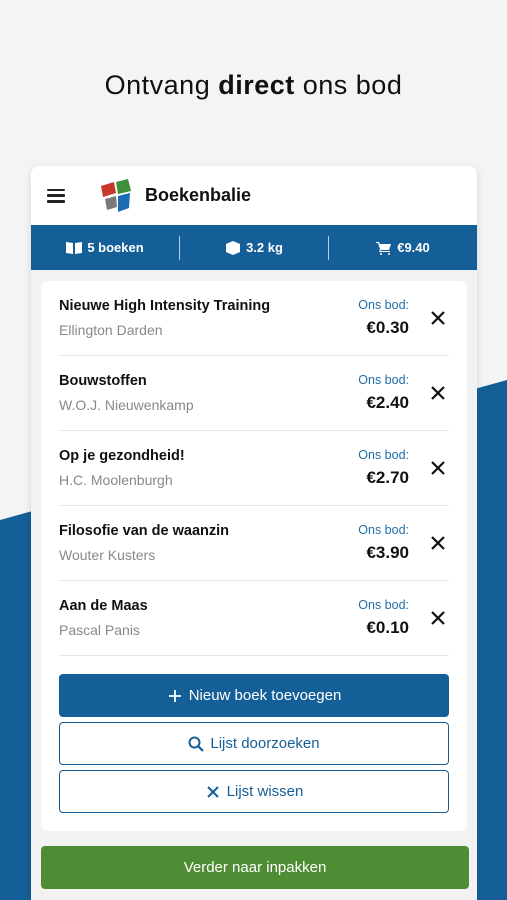  Describe the element at coordinates (254, 791) in the screenshot. I see `clear-list-button: Lijst wissen` at that location.